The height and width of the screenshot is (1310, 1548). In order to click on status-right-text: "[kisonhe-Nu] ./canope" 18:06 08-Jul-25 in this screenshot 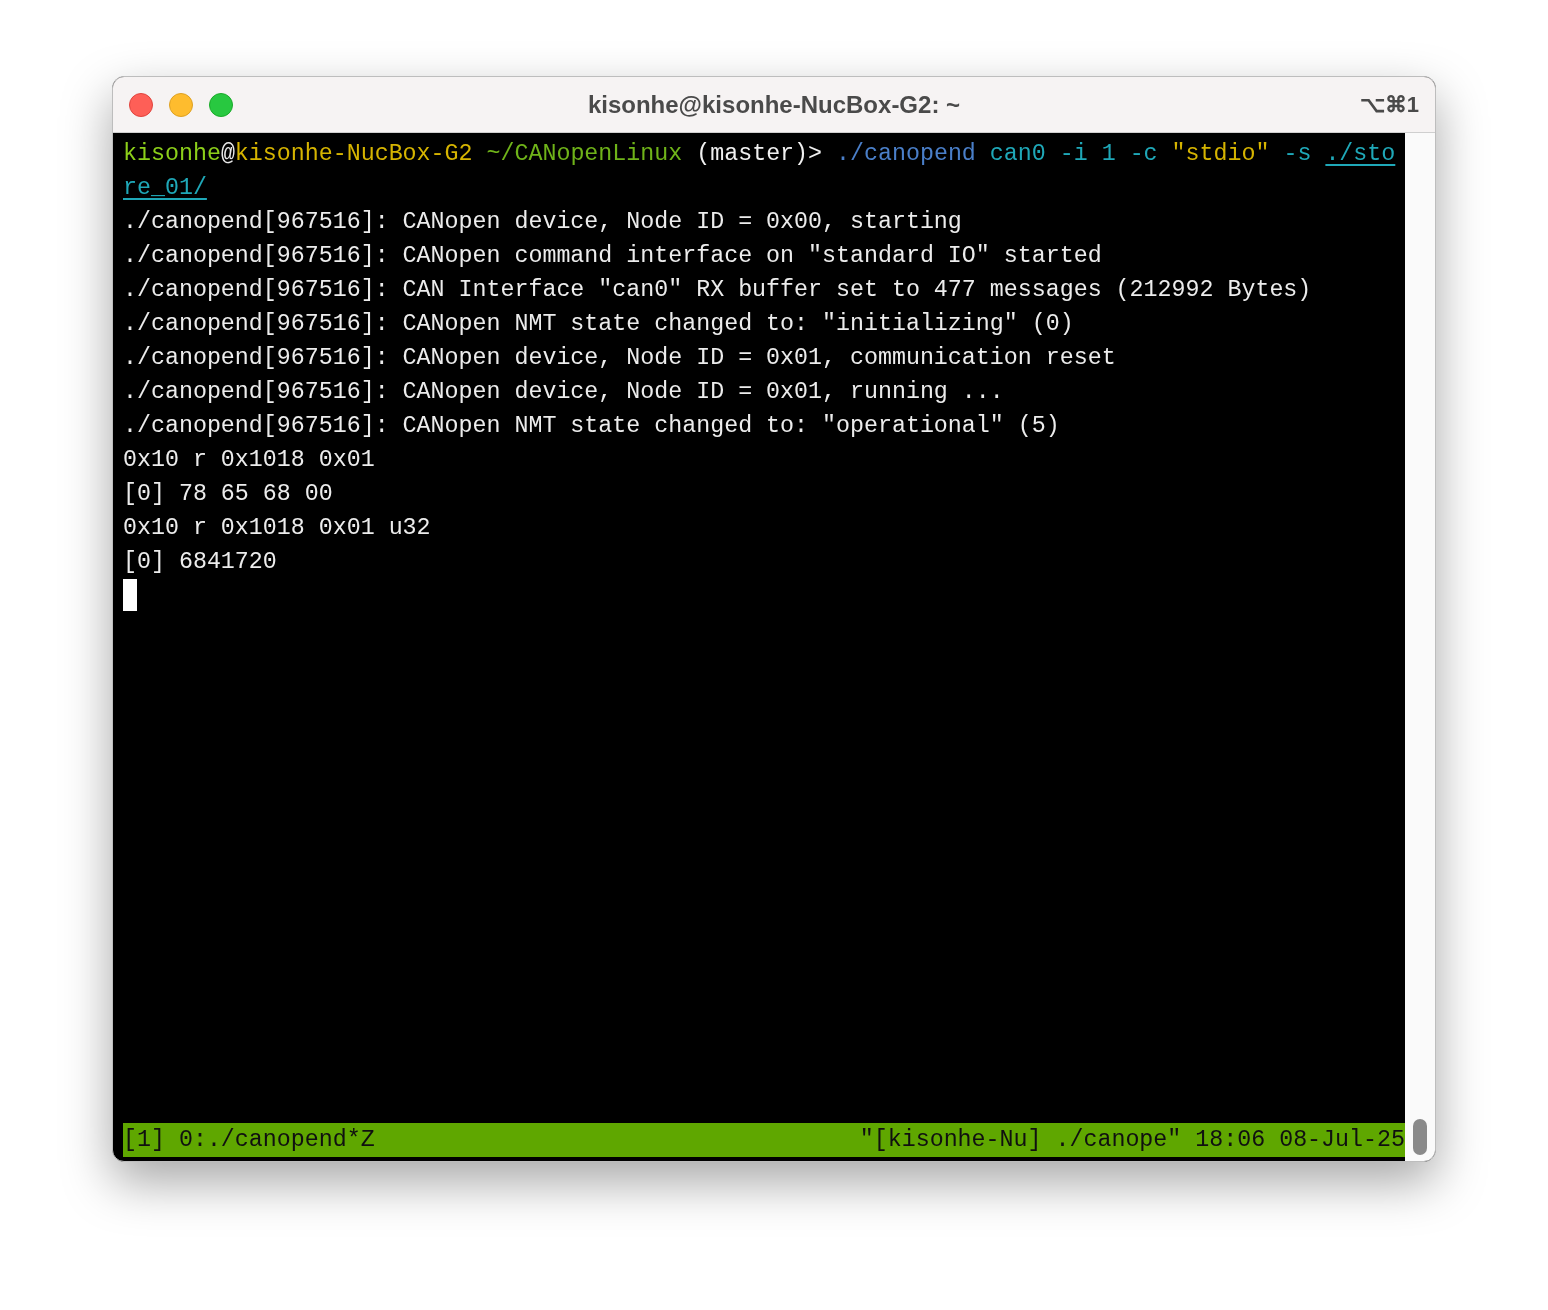, I will do `click(1132, 1140)`.